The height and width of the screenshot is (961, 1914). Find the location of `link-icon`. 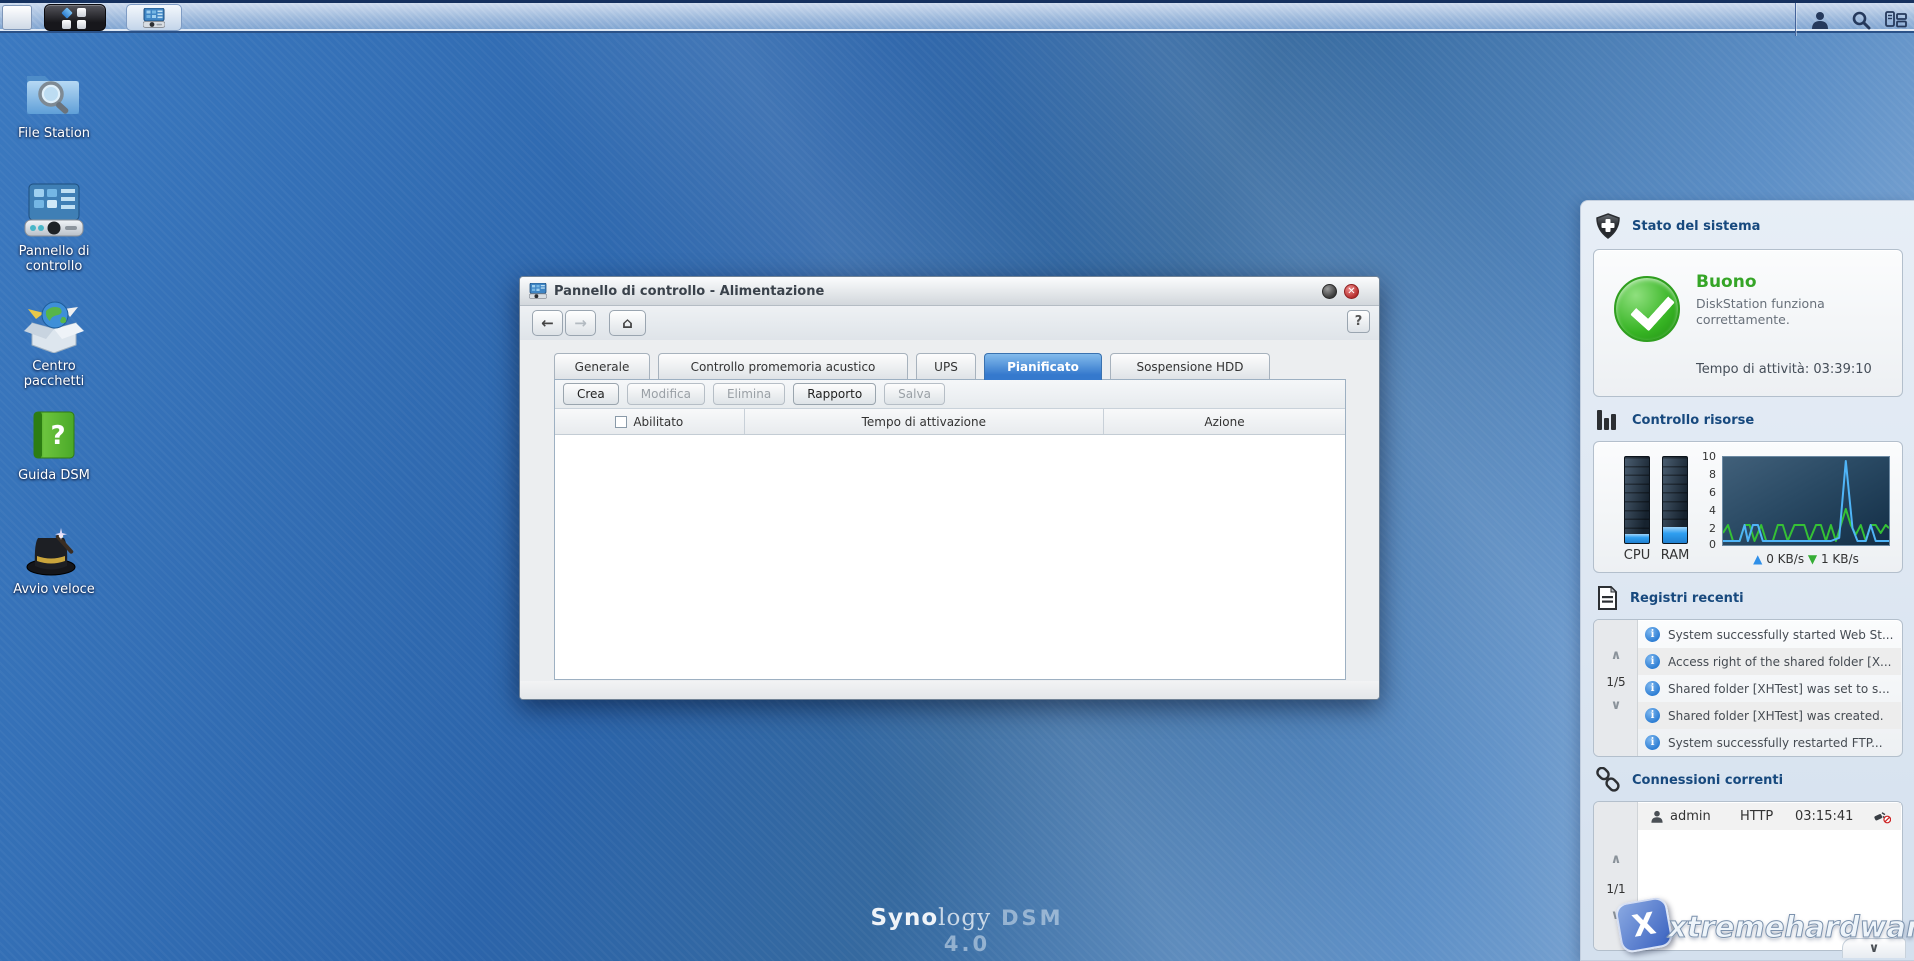

link-icon is located at coordinates (1608, 779).